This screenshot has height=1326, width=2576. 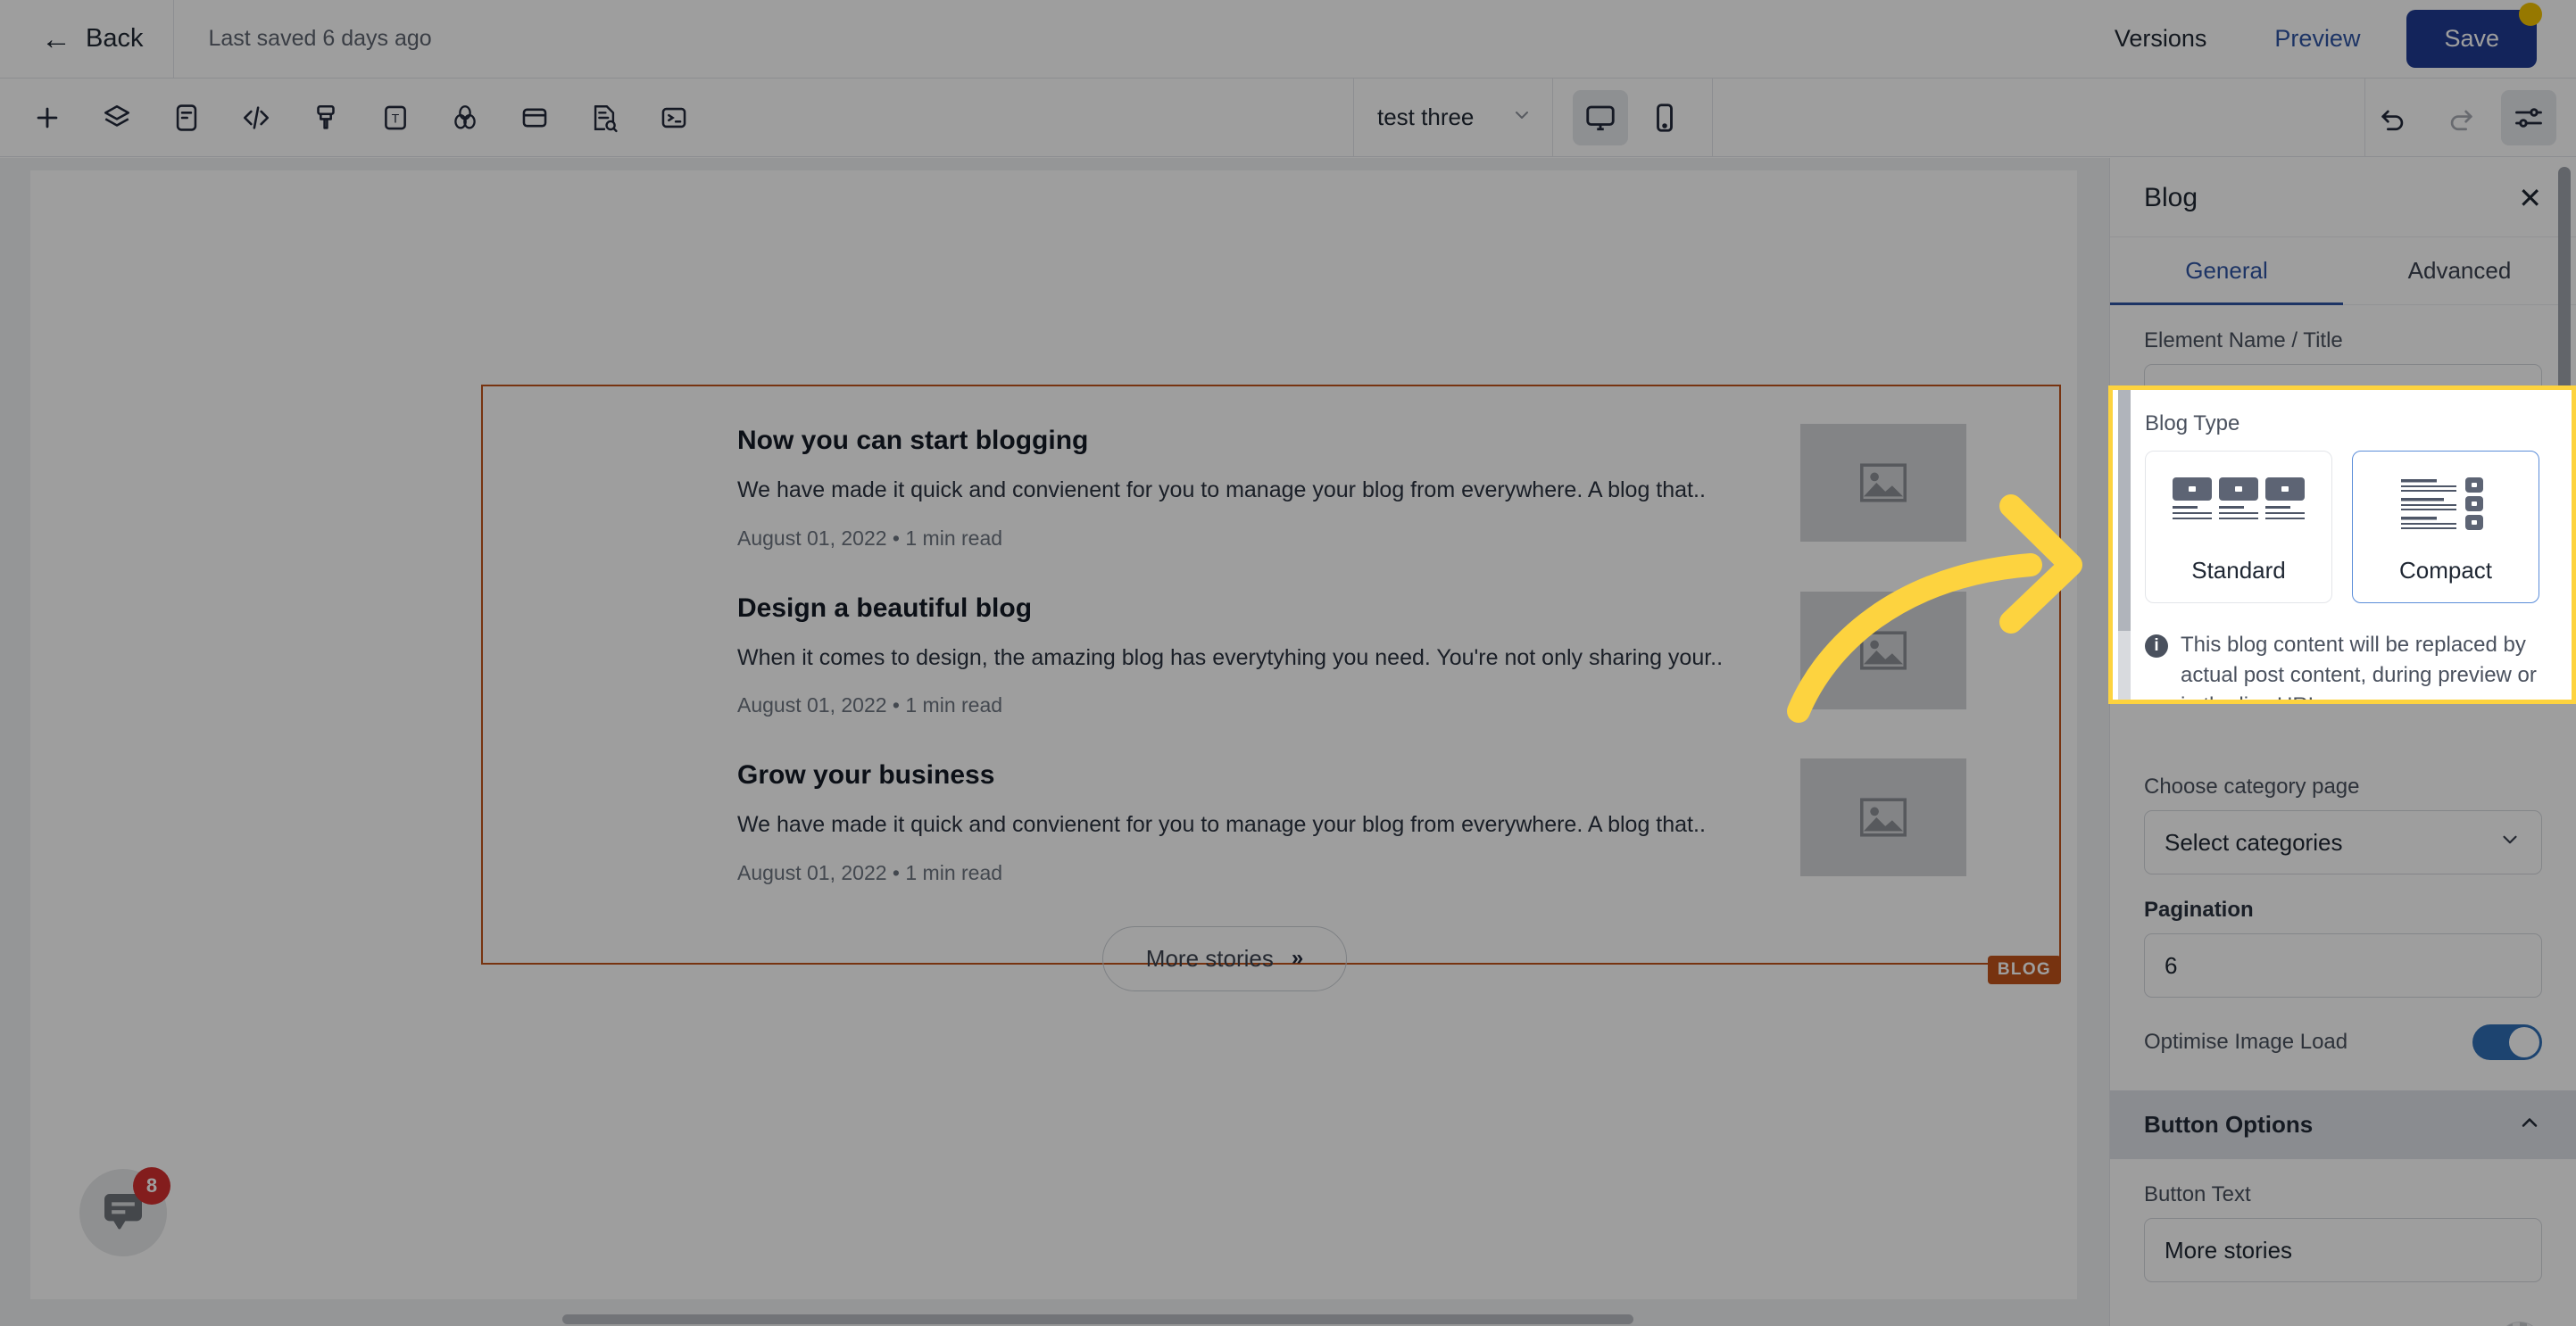 What do you see at coordinates (256, 117) in the screenshot?
I see `code-icon` at bounding box center [256, 117].